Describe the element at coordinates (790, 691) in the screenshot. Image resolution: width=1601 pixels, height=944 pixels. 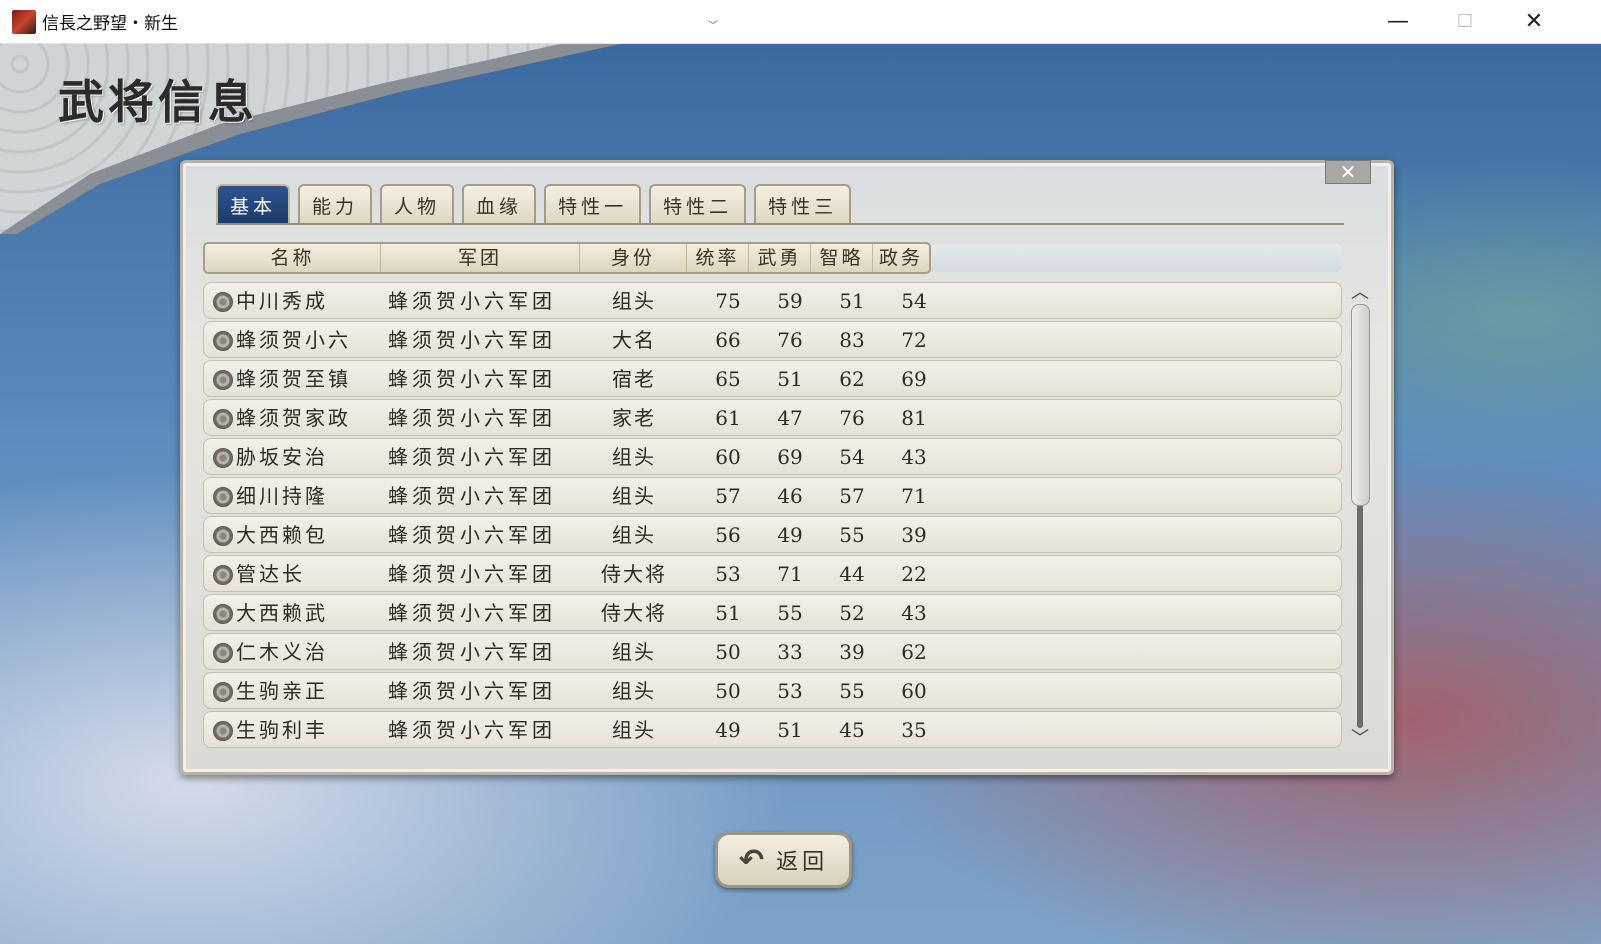
I see `stat-valor: 53` at that location.